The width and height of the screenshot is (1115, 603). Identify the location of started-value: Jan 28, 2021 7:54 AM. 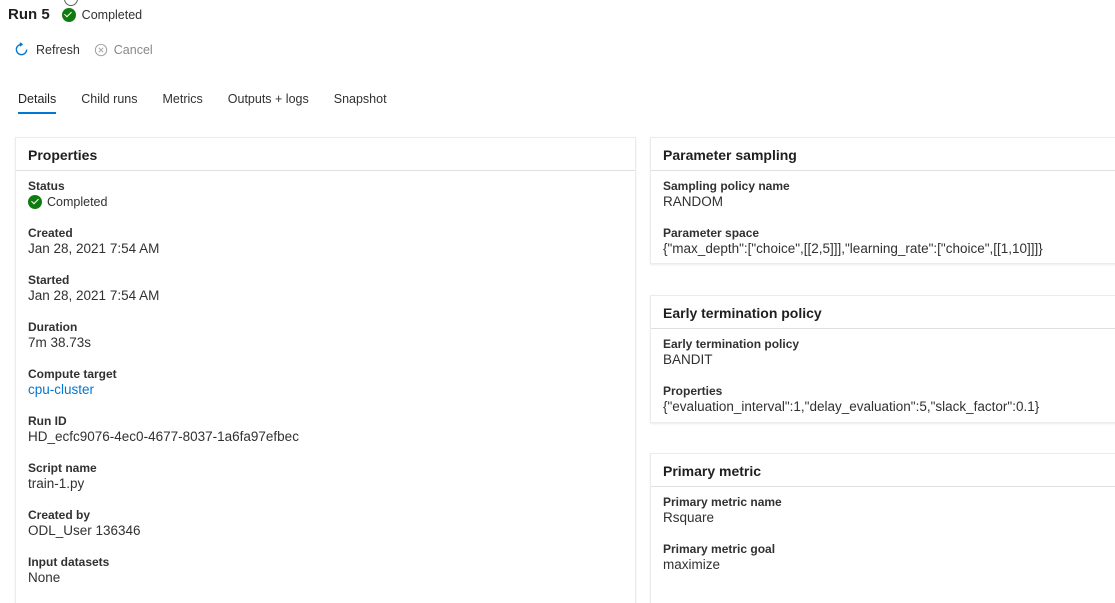
(94, 295).